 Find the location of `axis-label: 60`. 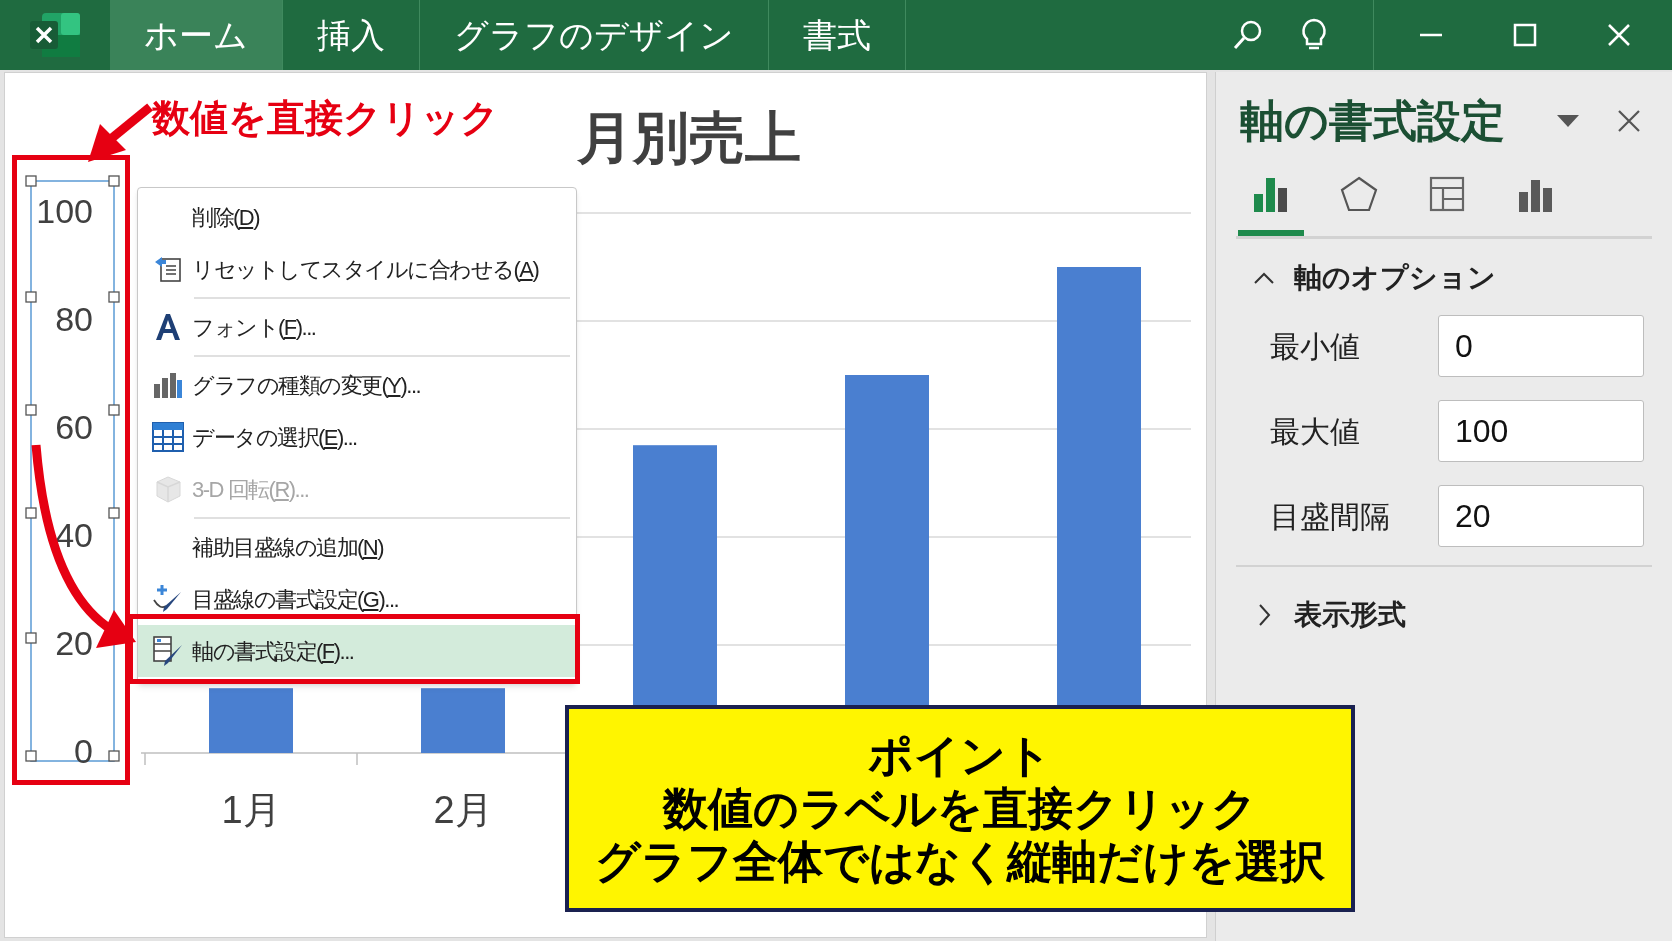

axis-label: 60 is located at coordinates (74, 427).